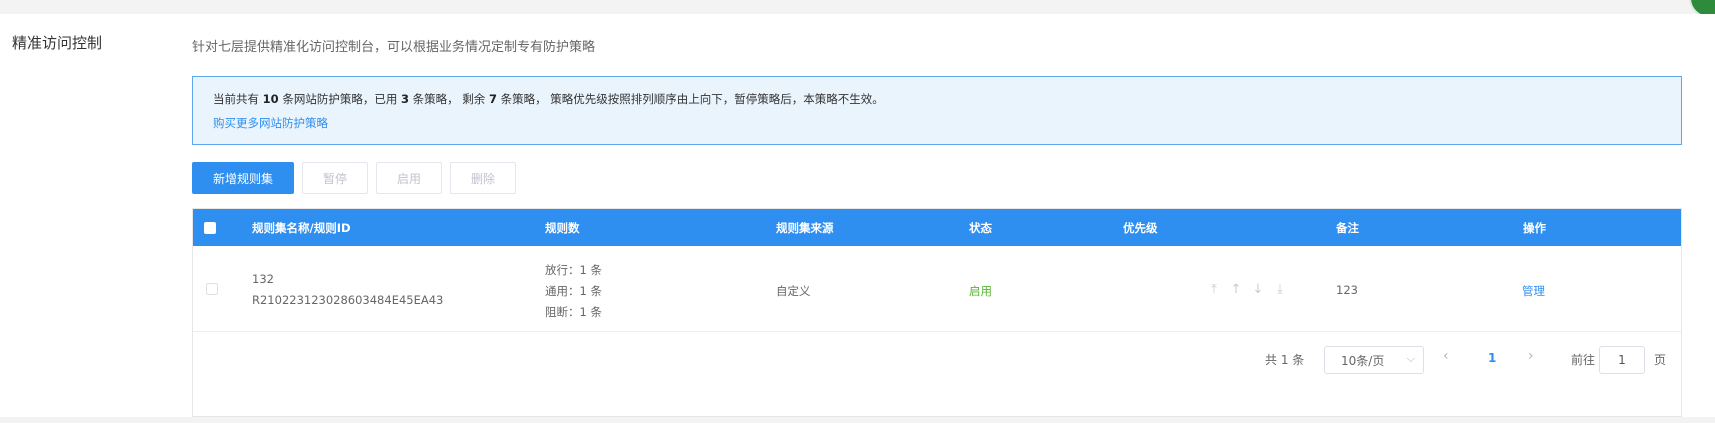 Image resolution: width=1715 pixels, height=423 pixels. Describe the element at coordinates (573, 312) in the screenshot. I see `rule-count-block: 阻断：1 条` at that location.